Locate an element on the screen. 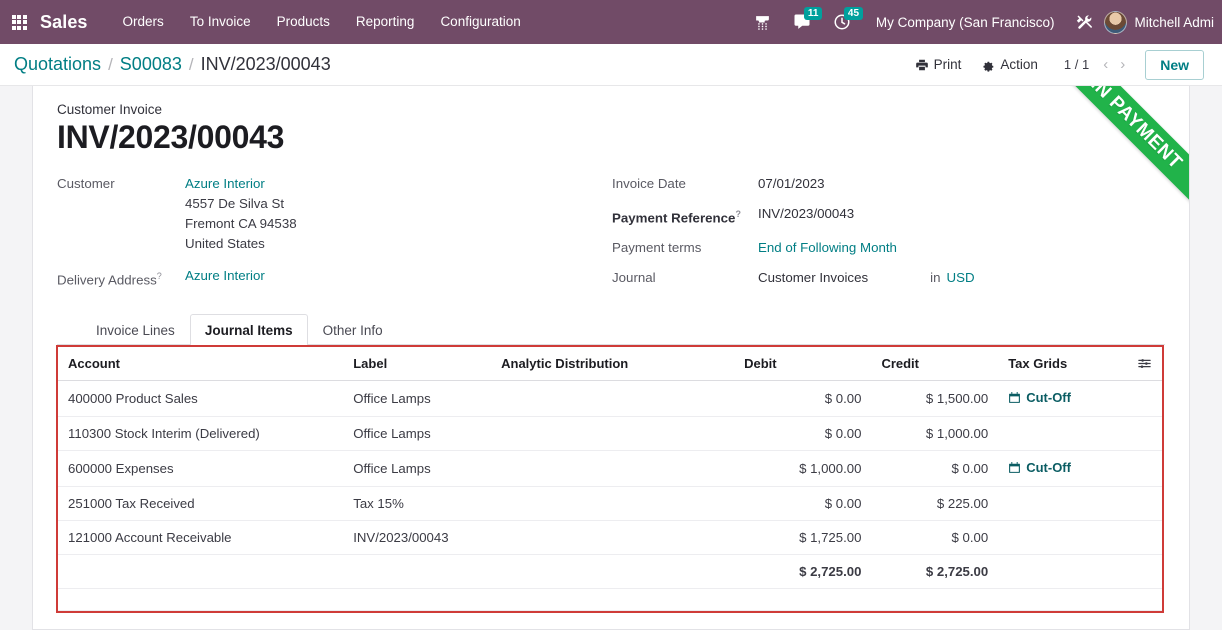 This screenshot has height=630, width=1222. tools-wrench-icon is located at coordinates (1084, 22).